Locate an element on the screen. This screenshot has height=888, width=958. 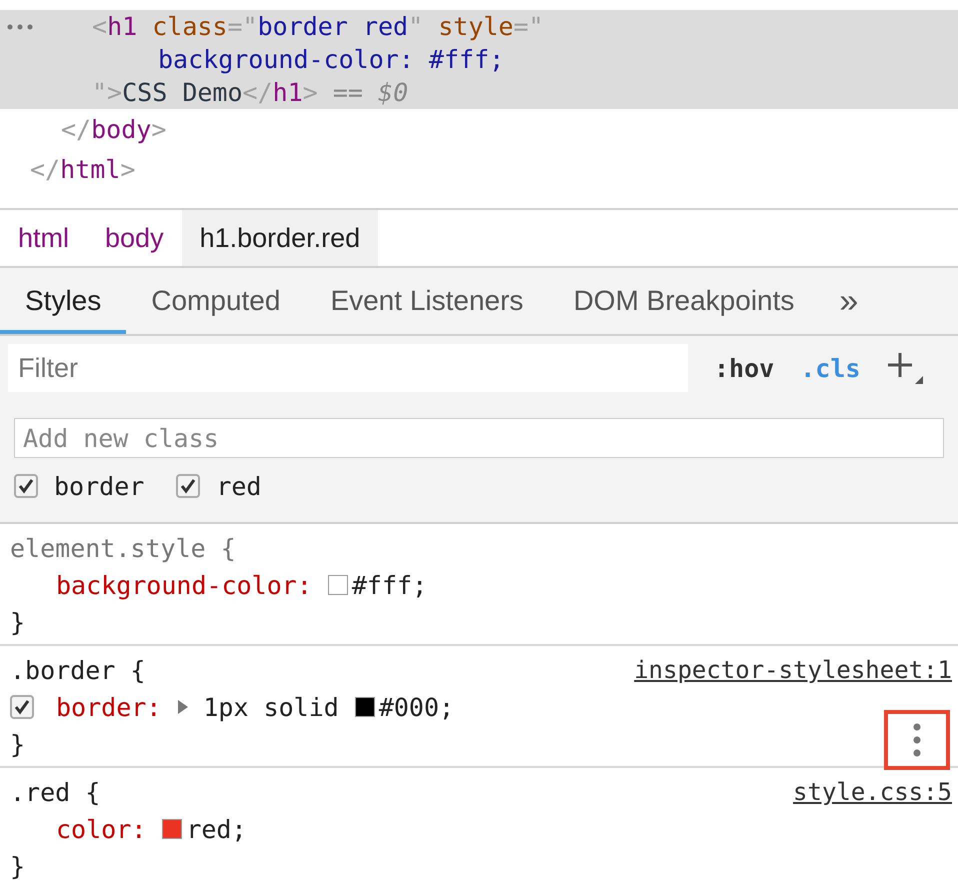
class-label: red is located at coordinates (239, 486).